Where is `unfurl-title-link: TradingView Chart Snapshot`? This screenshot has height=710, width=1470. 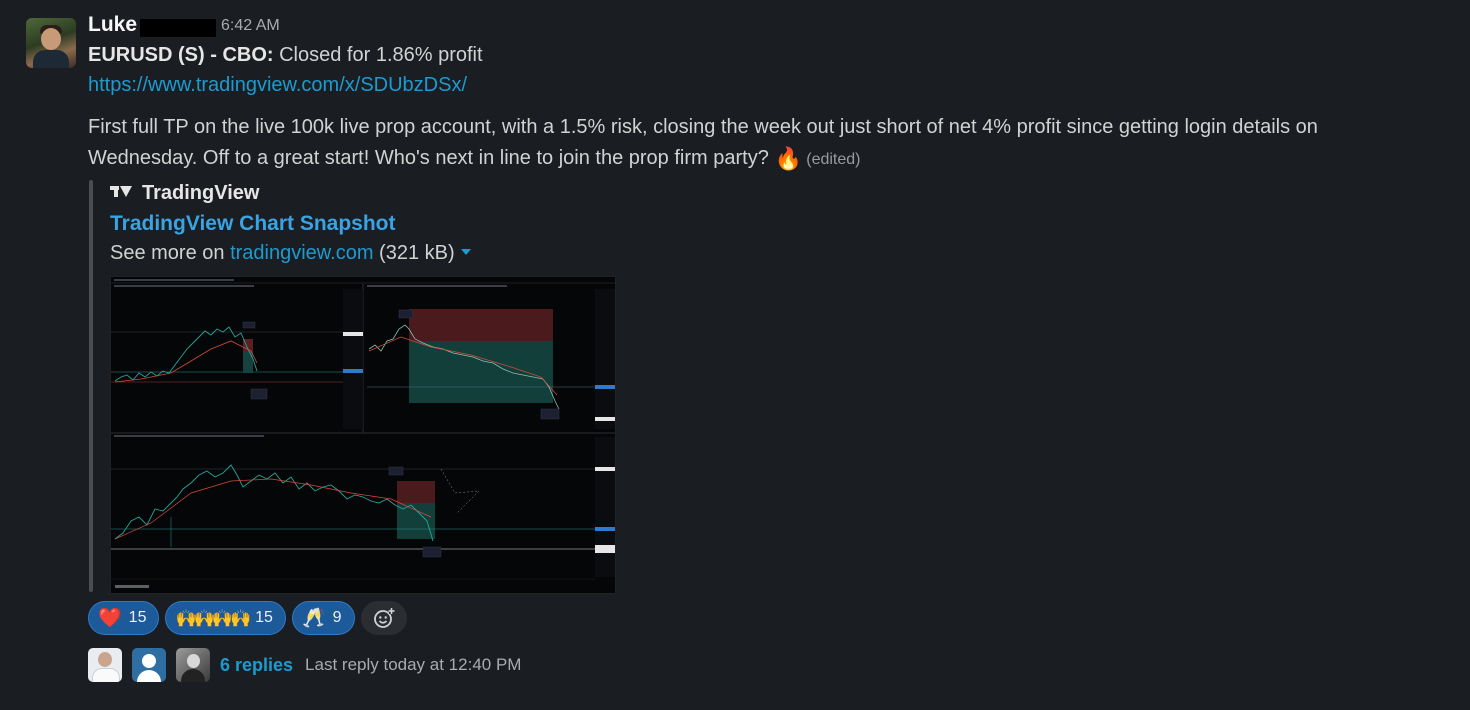
unfurl-title-link: TradingView Chart Snapshot is located at coordinates (253, 224).